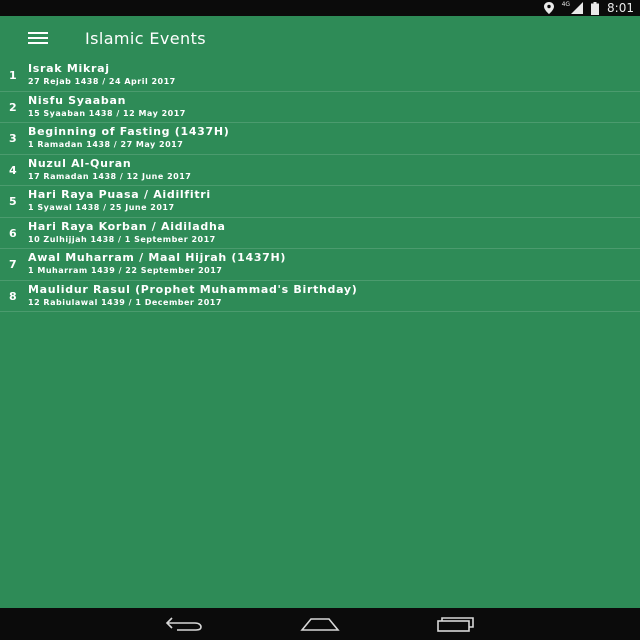 This screenshot has height=640, width=640. Describe the element at coordinates (129, 131) in the screenshot. I see `event-name: Beginning of Fasting (1437H)` at that location.